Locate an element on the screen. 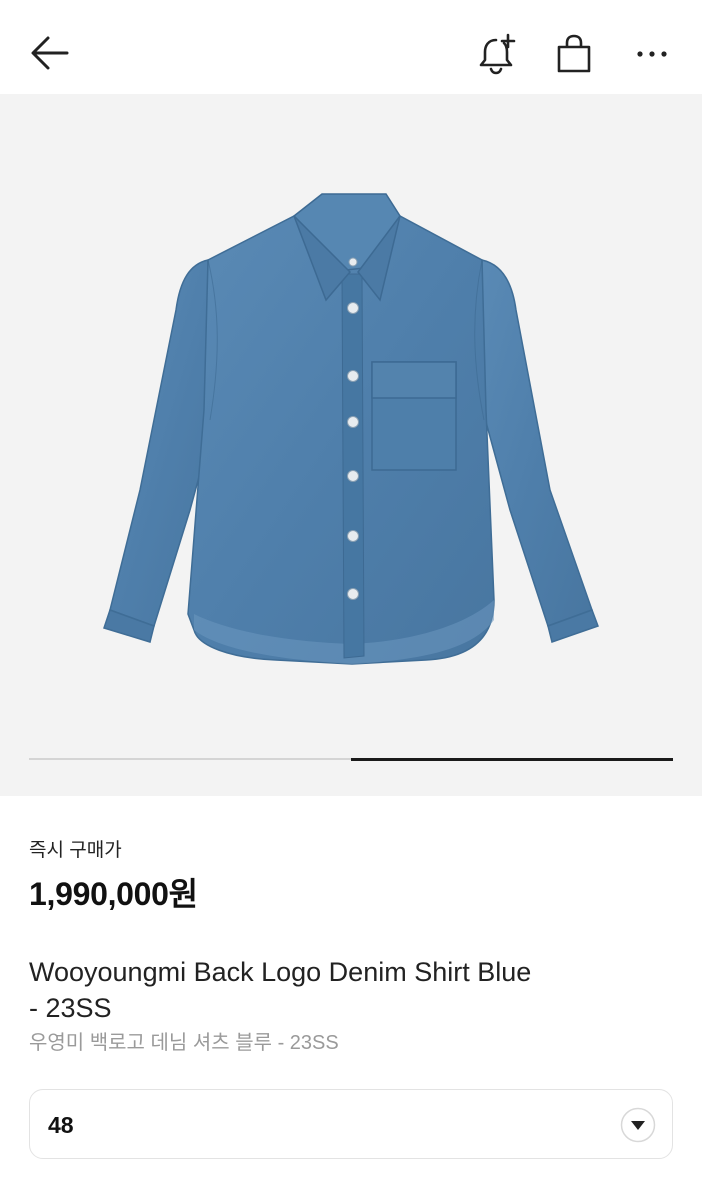 The height and width of the screenshot is (1200, 702). product-title-line2: - 23SS is located at coordinates (70, 1008).